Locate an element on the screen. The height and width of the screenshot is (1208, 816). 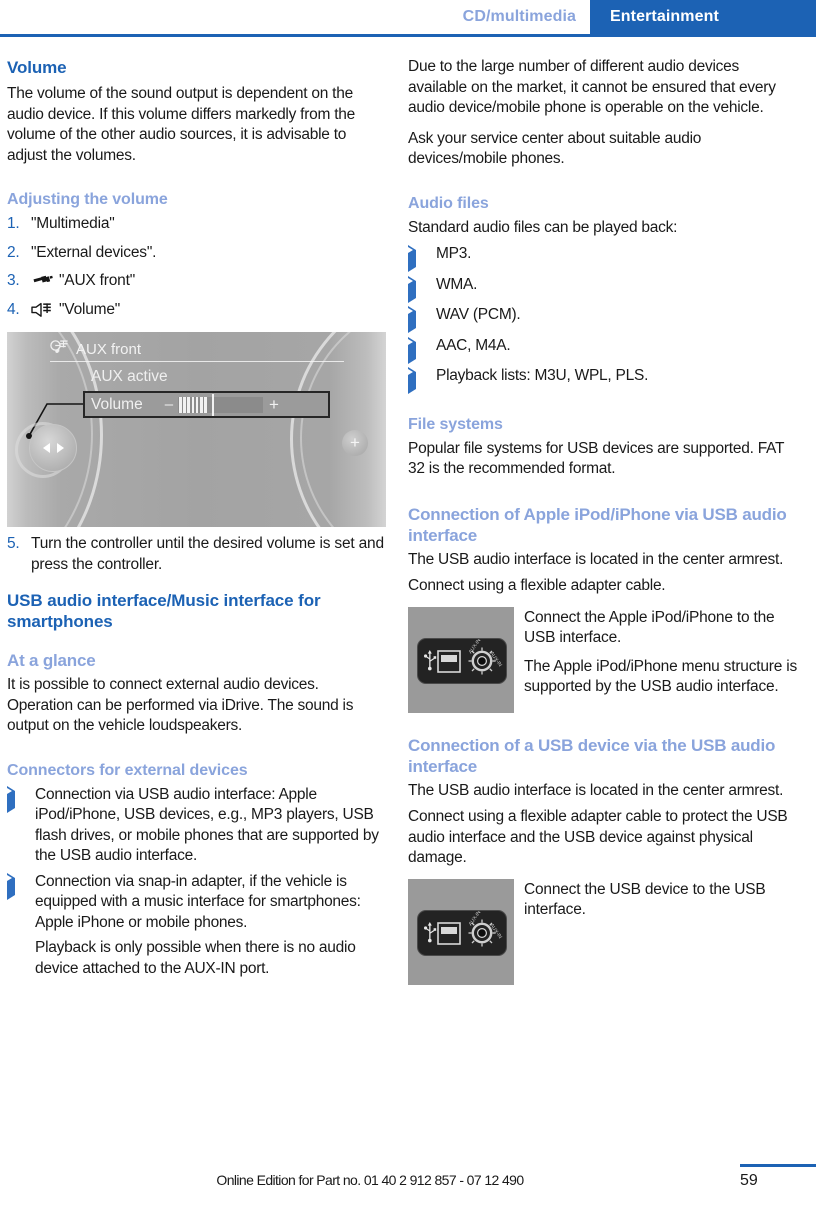
step-number: 3. is located at coordinates (13, 280).